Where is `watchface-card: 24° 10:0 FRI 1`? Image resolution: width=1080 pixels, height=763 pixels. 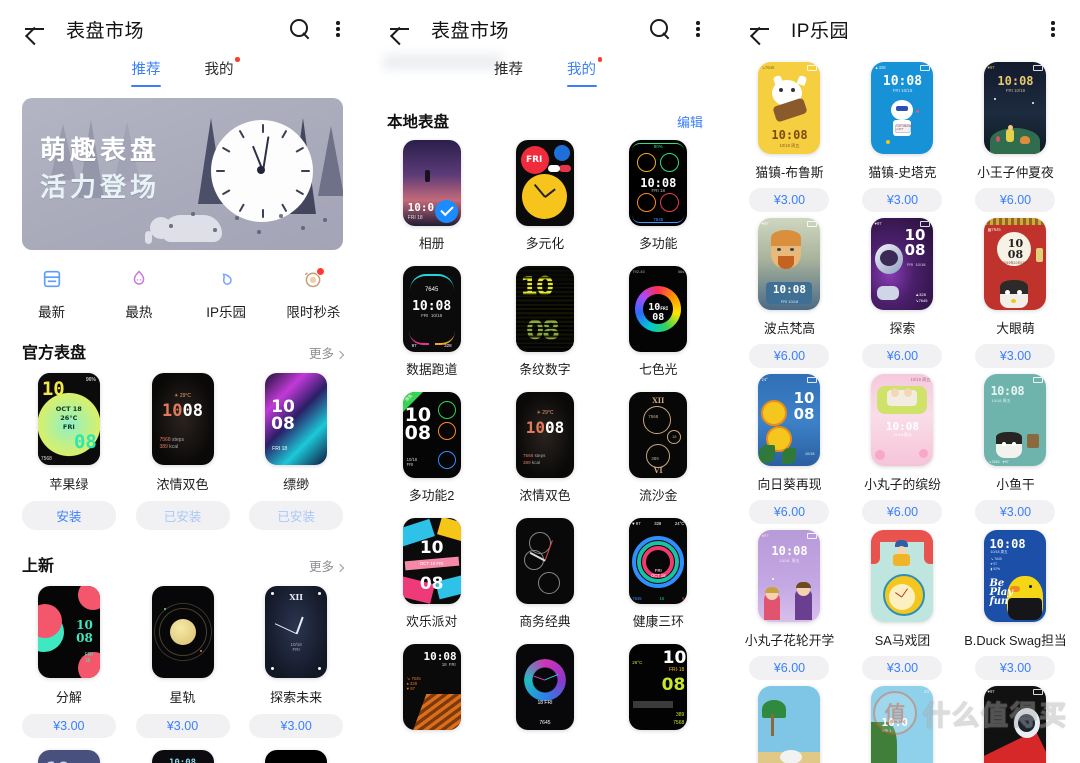 watchface-card: 24° 10:0 FRI 1 is located at coordinates (902, 724).